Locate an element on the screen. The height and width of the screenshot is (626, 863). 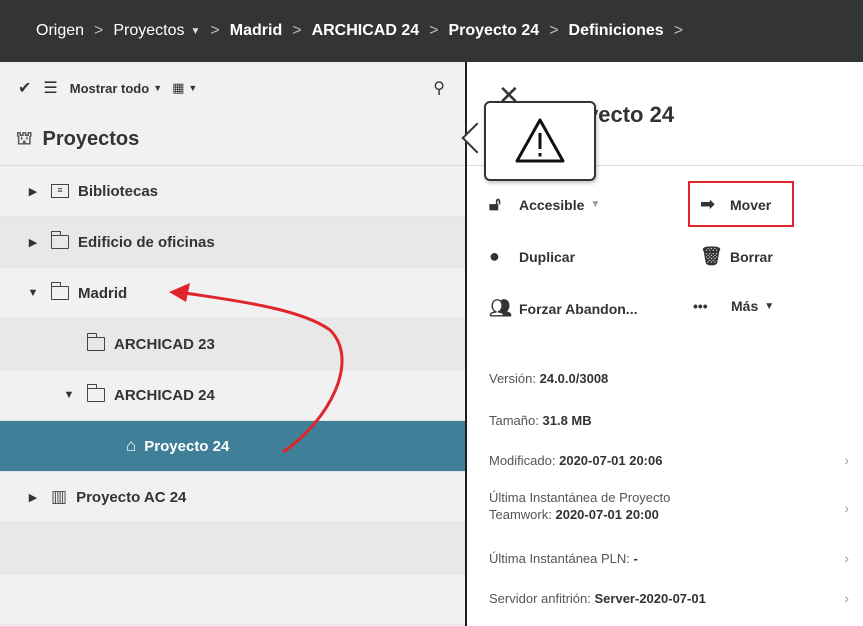
tree-item-label: Proyecto 24 is located at coordinates (187, 446).